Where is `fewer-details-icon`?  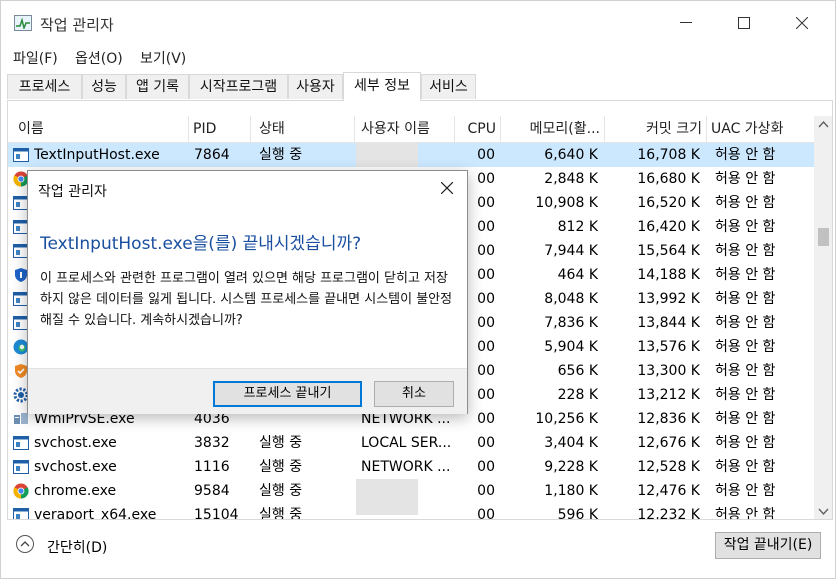 fewer-details-icon is located at coordinates (25, 544).